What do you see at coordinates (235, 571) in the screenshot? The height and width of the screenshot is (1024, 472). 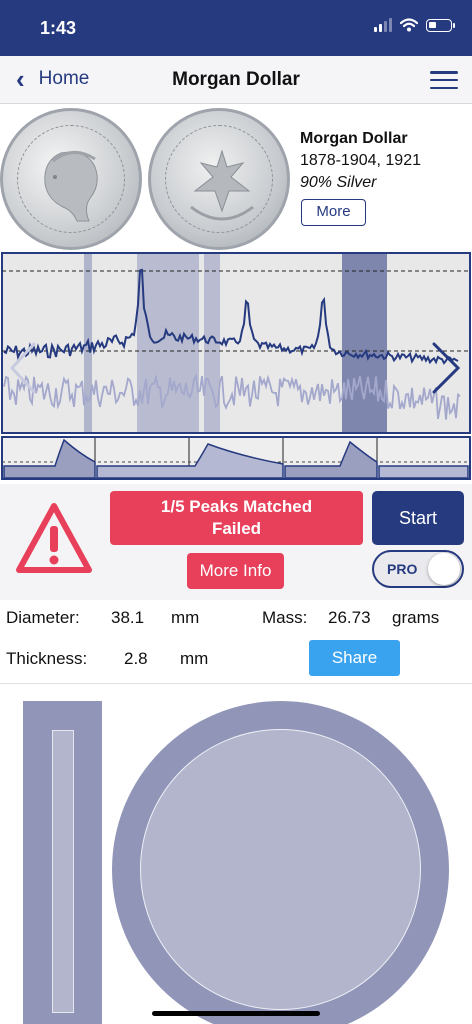 I see `more-info-button: More Info` at bounding box center [235, 571].